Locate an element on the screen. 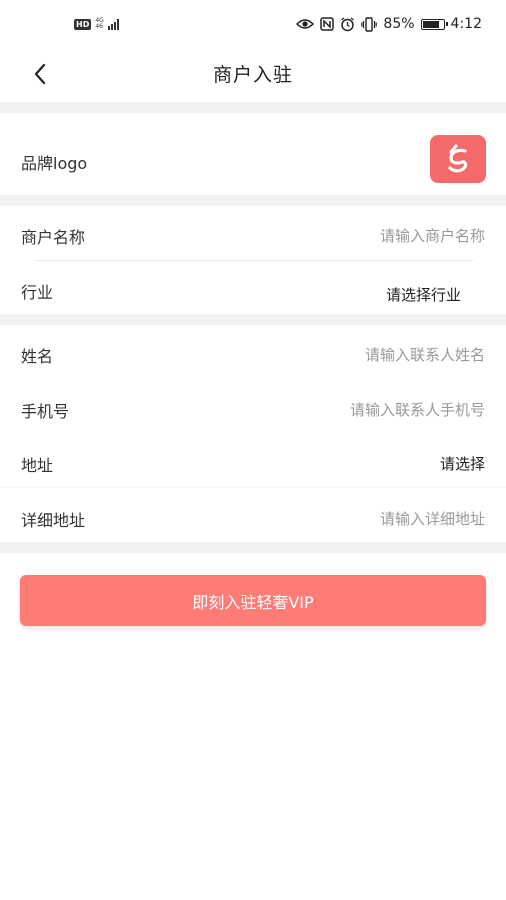  status-bar: HD 4G 46 85% 4:12 is located at coordinates (253, 23).